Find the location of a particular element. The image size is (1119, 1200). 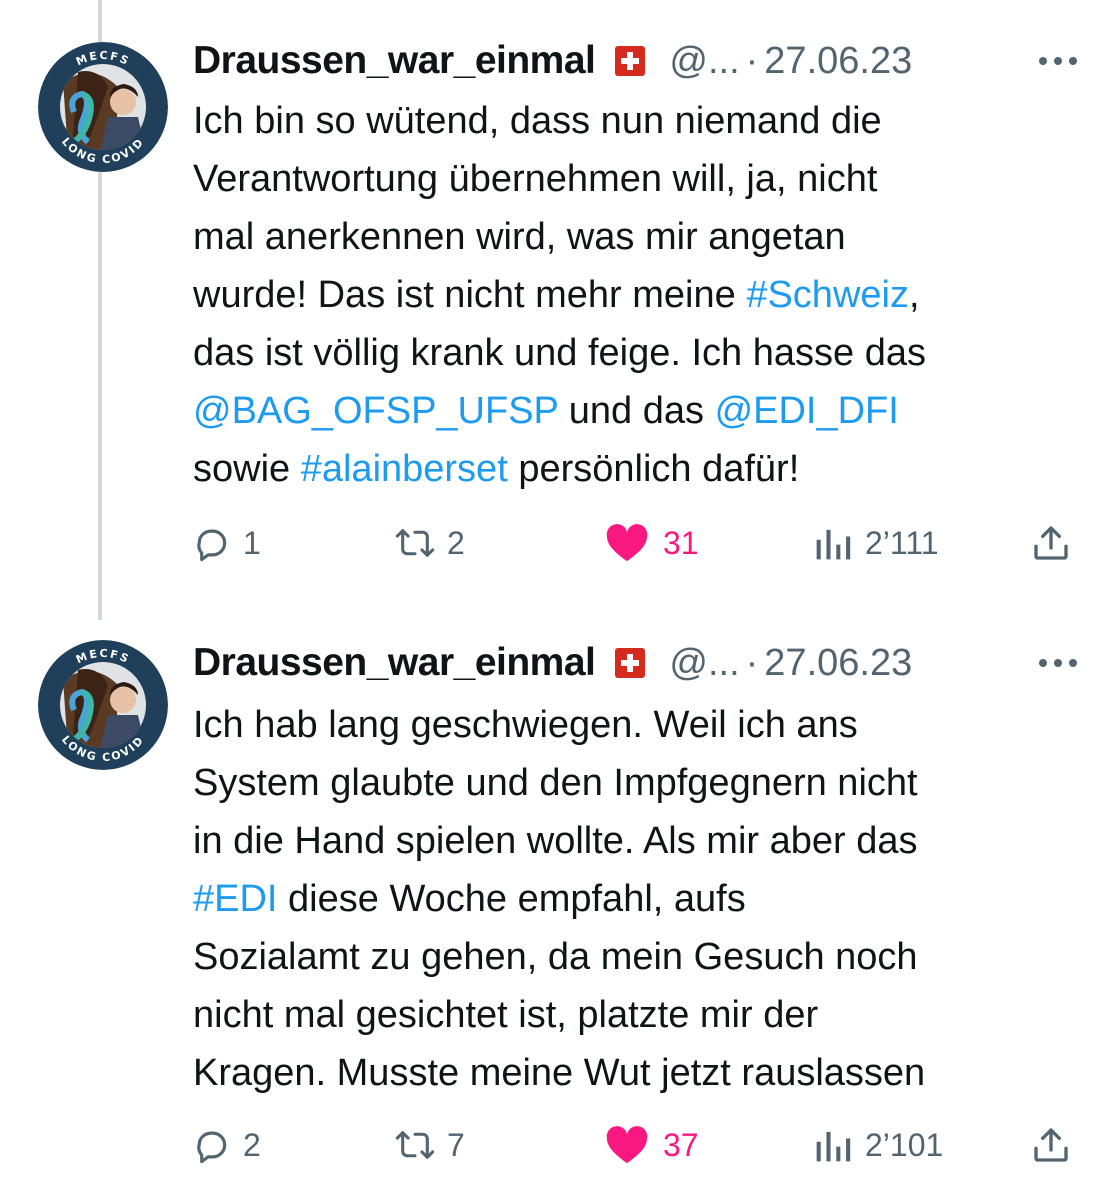

tweet-text-line: #EDI diese Woche empfahl, aufs is located at coordinates (636, 899).